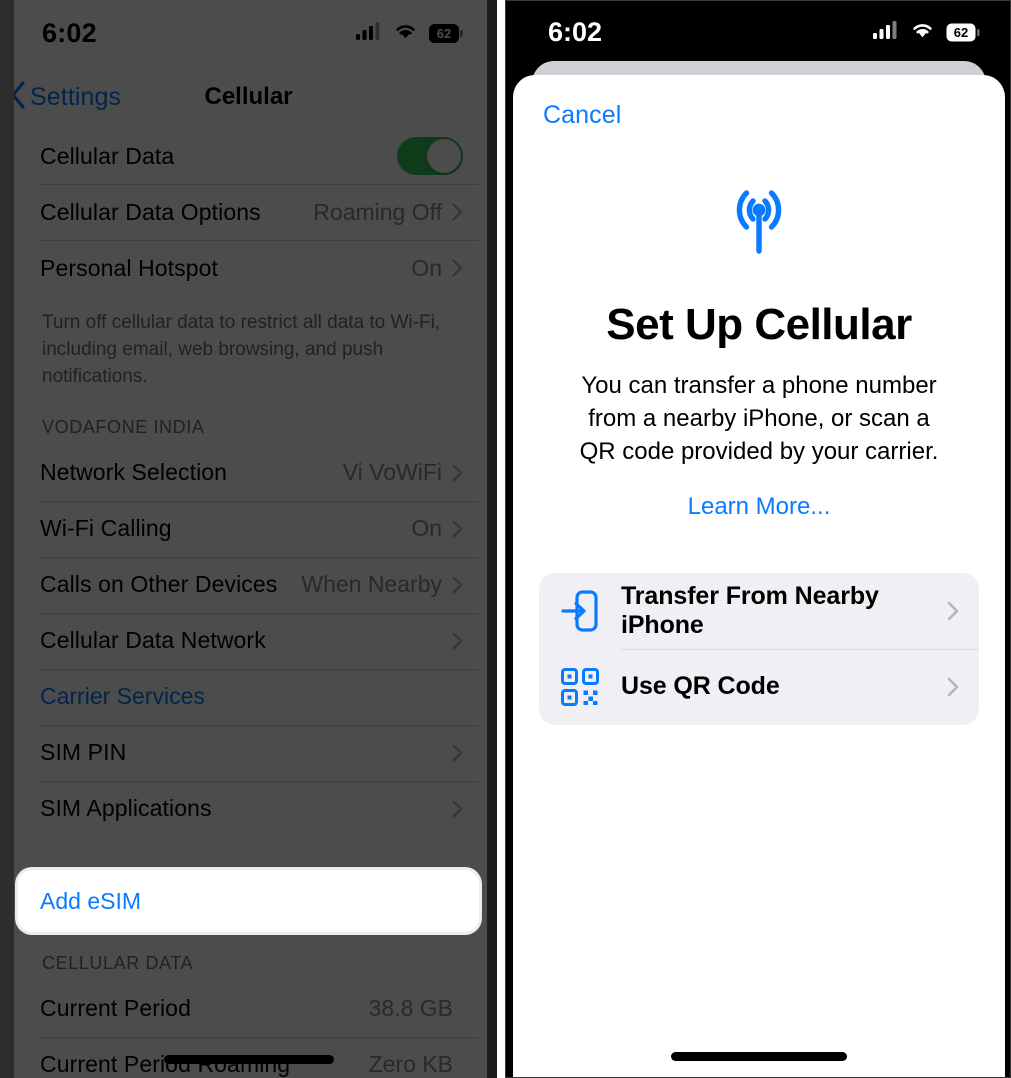  I want to click on row-label: Calls on Other Devices, so click(159, 584).